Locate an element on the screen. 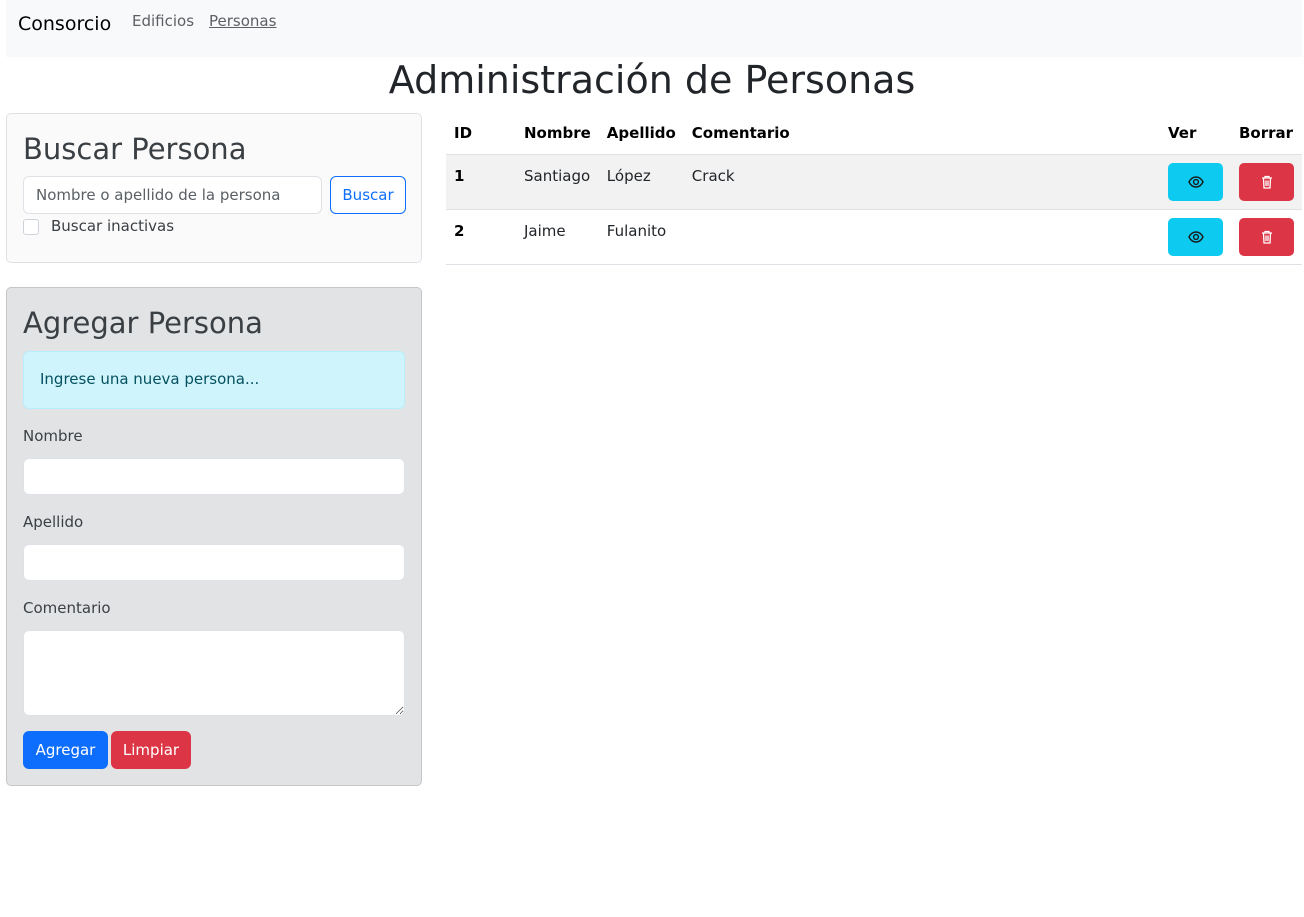 Image resolution: width=1304 pixels, height=917 pixels. apellido-input is located at coordinates (214, 562).